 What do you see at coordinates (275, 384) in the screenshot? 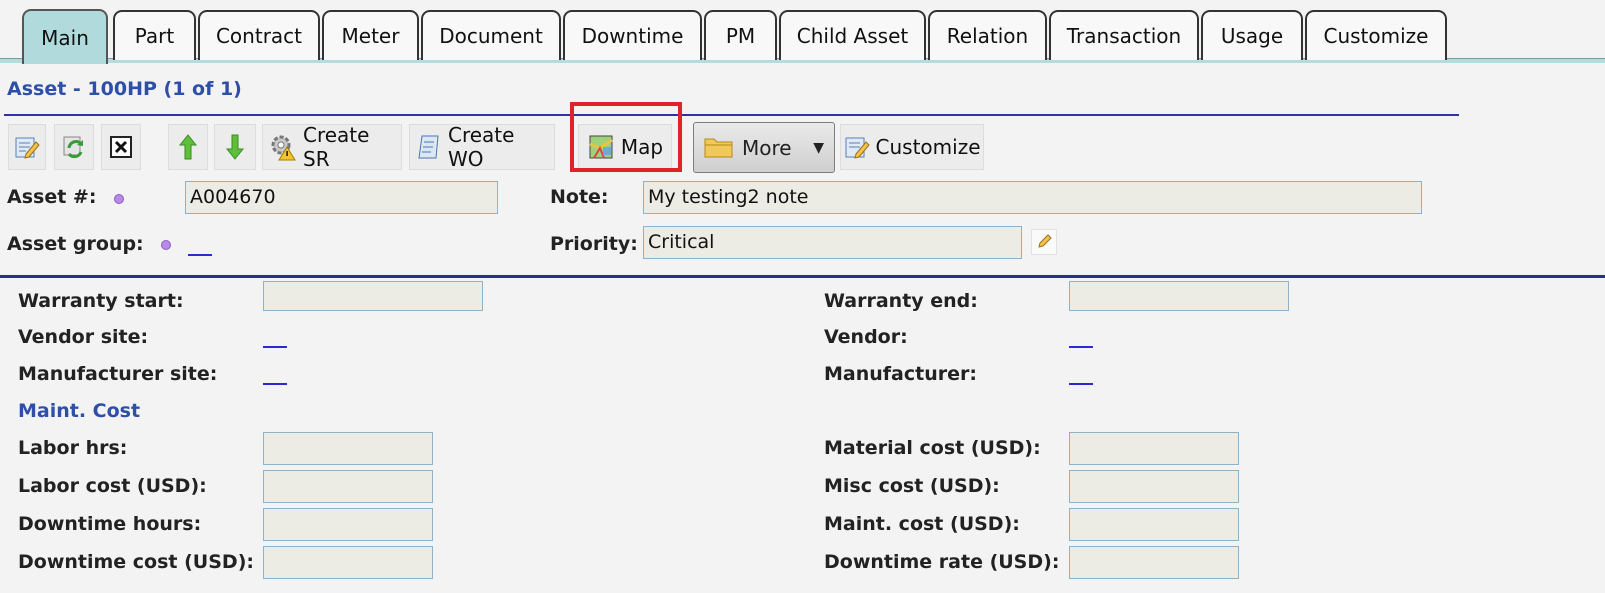
I see `manufacturer-site-lookup-link` at bounding box center [275, 384].